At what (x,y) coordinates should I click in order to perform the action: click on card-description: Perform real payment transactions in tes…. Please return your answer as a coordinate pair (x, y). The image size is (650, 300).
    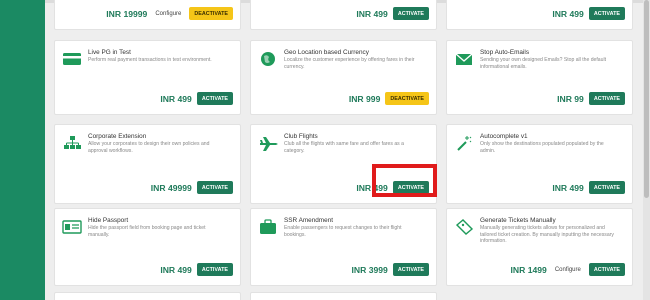
    Looking at the image, I should click on (150, 60).